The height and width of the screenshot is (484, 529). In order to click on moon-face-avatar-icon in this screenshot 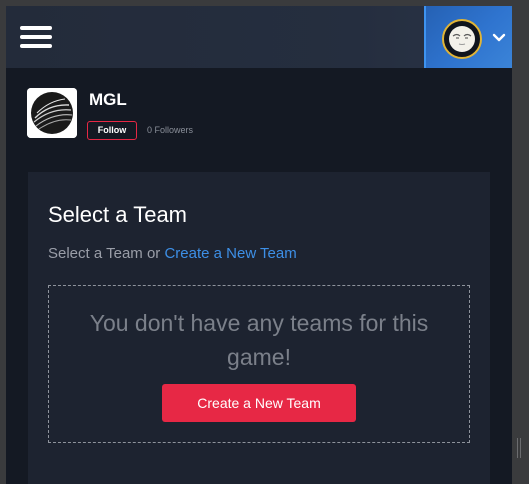, I will do `click(462, 39)`.